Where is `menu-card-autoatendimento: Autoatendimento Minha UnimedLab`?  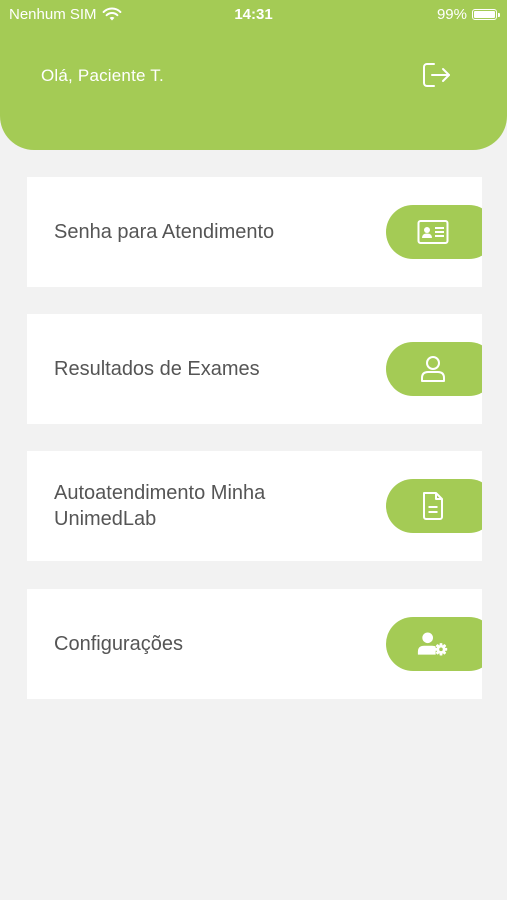 menu-card-autoatendimento: Autoatendimento Minha UnimedLab is located at coordinates (254, 506).